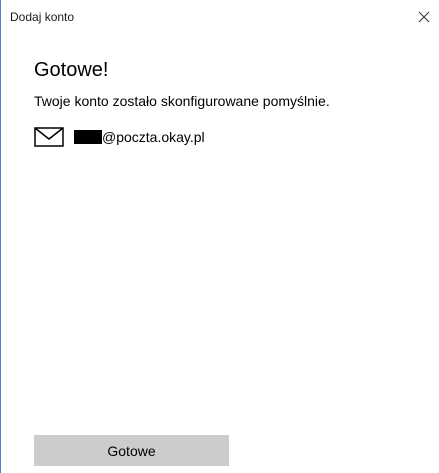 The image size is (439, 473). What do you see at coordinates (71, 70) in the screenshot?
I see `page-title: Gotowe!` at bounding box center [71, 70].